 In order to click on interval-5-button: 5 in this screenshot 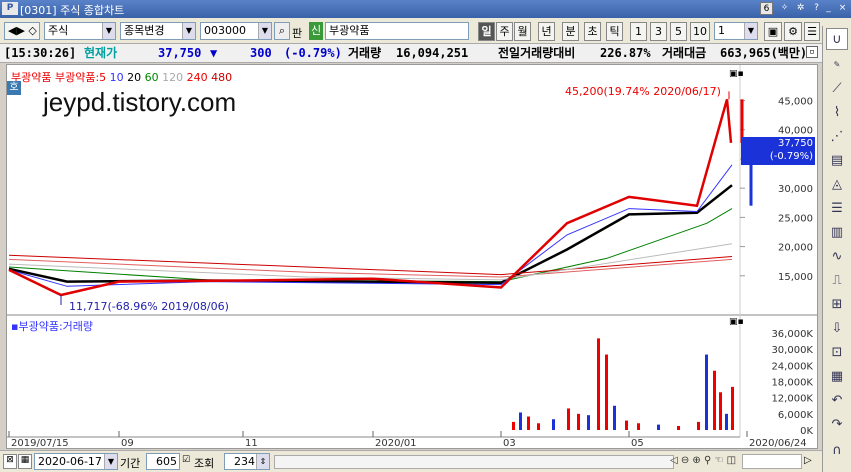, I will do `click(678, 31)`.